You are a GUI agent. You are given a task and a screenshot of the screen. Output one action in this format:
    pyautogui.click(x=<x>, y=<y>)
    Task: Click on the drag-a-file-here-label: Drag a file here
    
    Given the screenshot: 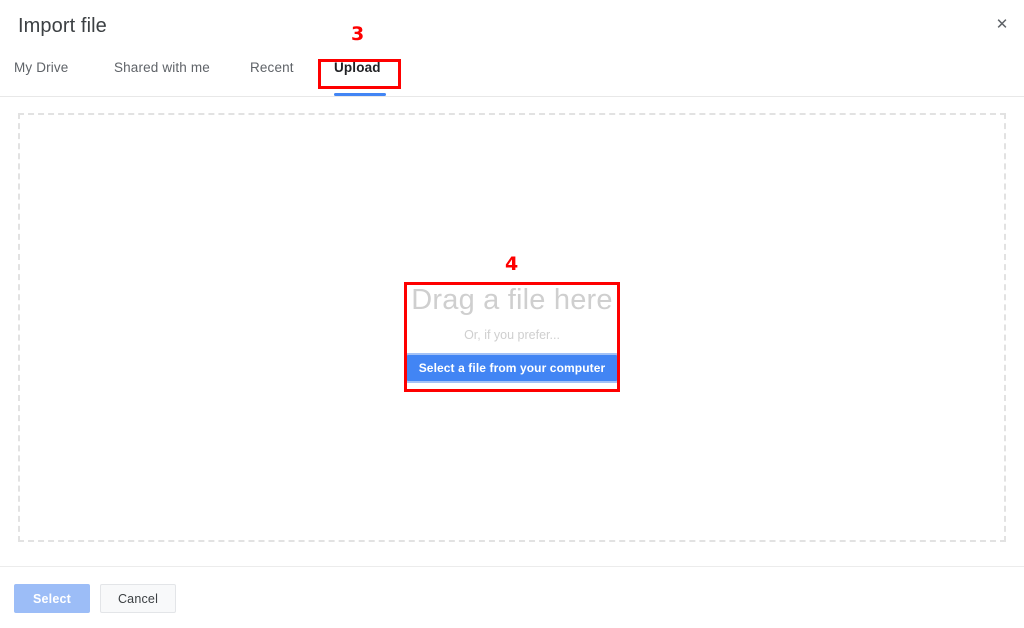 What is the action you would take?
    pyautogui.click(x=512, y=300)
    